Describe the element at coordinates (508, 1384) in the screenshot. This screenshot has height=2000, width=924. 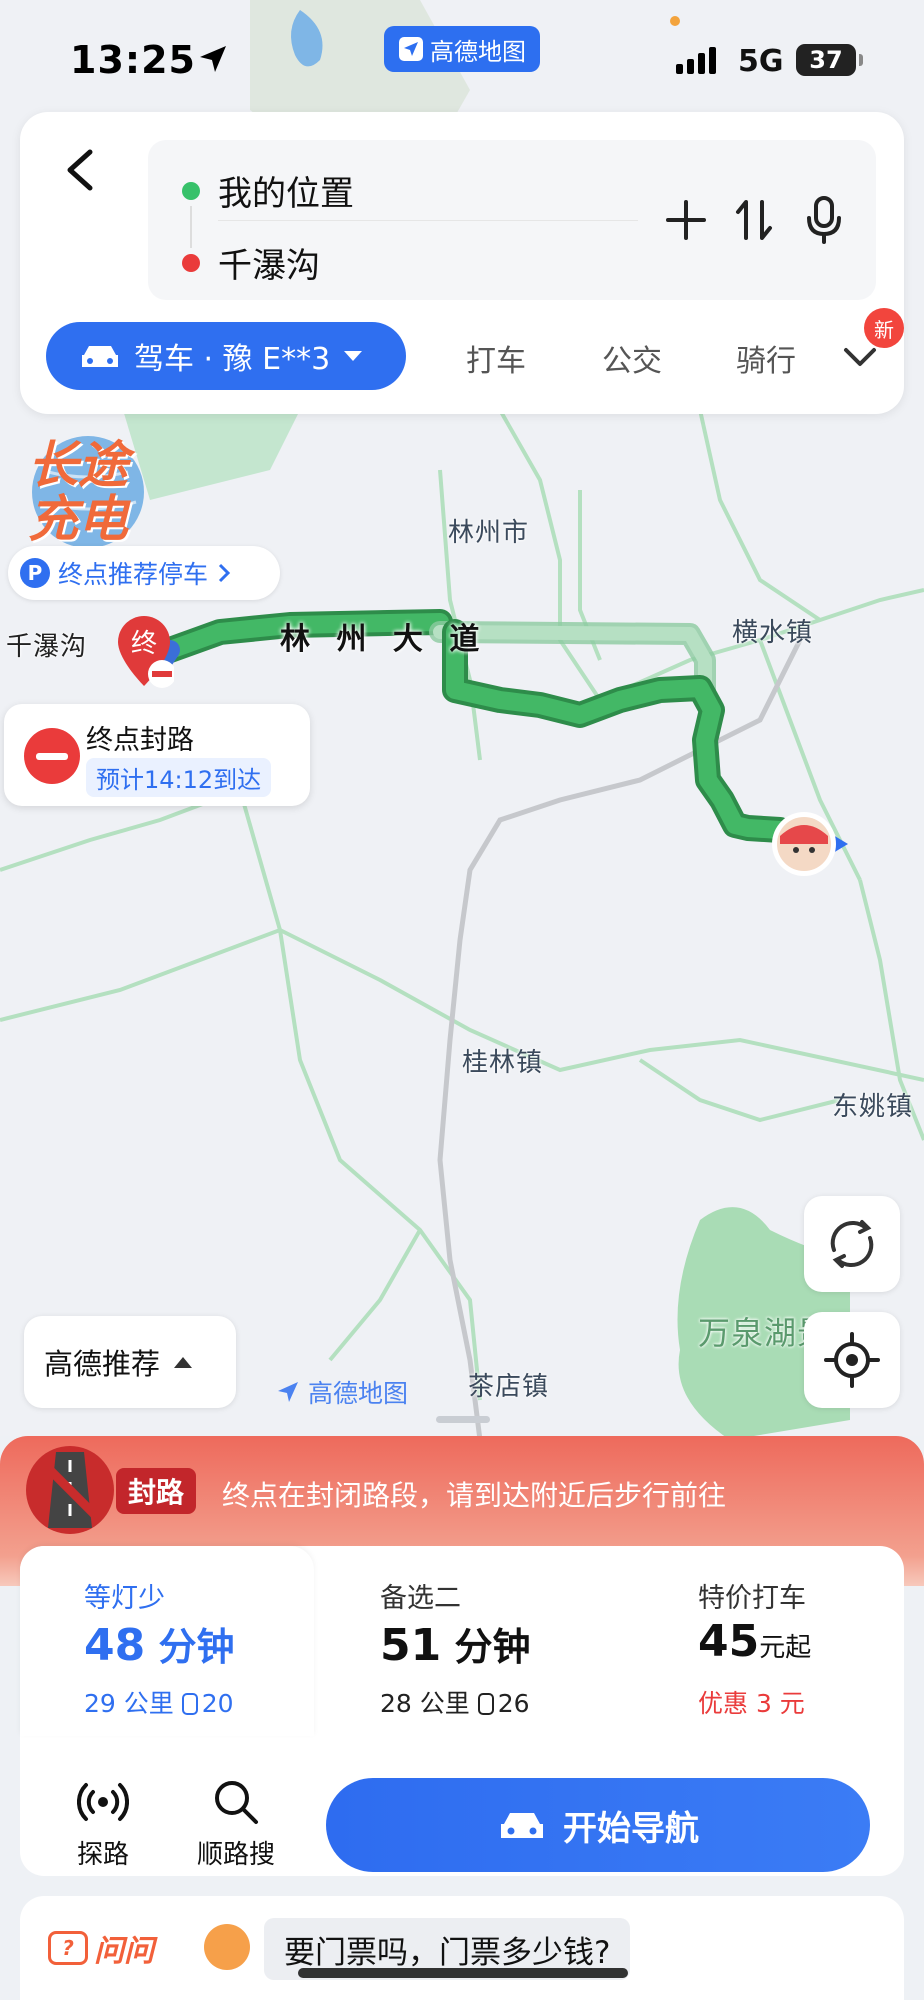
I see `map-place-chadian: 茶店镇` at that location.